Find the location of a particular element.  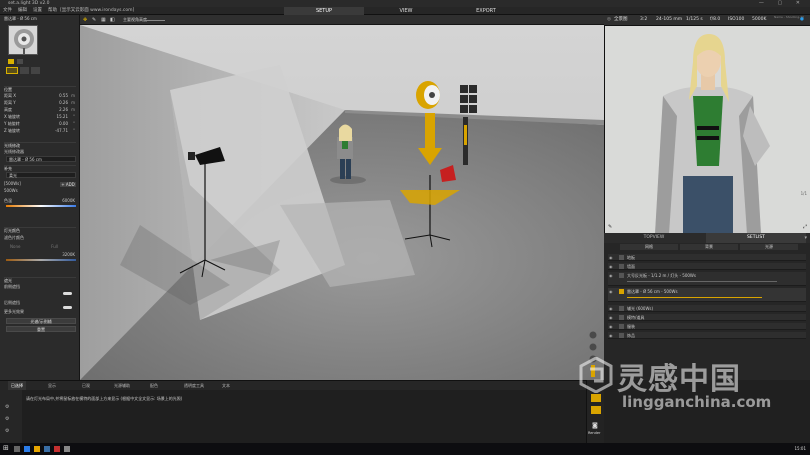

pencil-icon: ✎ is located at coordinates (610, 227).